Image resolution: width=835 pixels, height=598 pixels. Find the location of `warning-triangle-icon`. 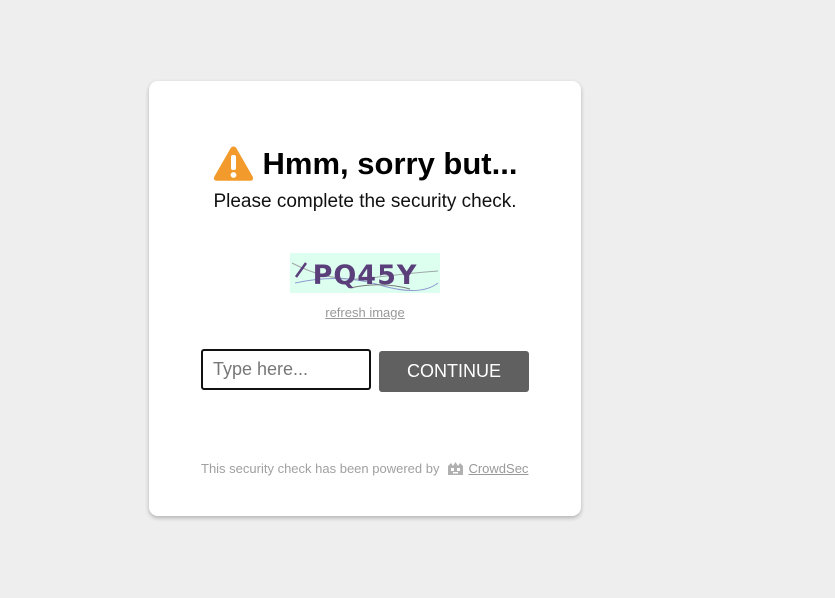

warning-triangle-icon is located at coordinates (233, 163).